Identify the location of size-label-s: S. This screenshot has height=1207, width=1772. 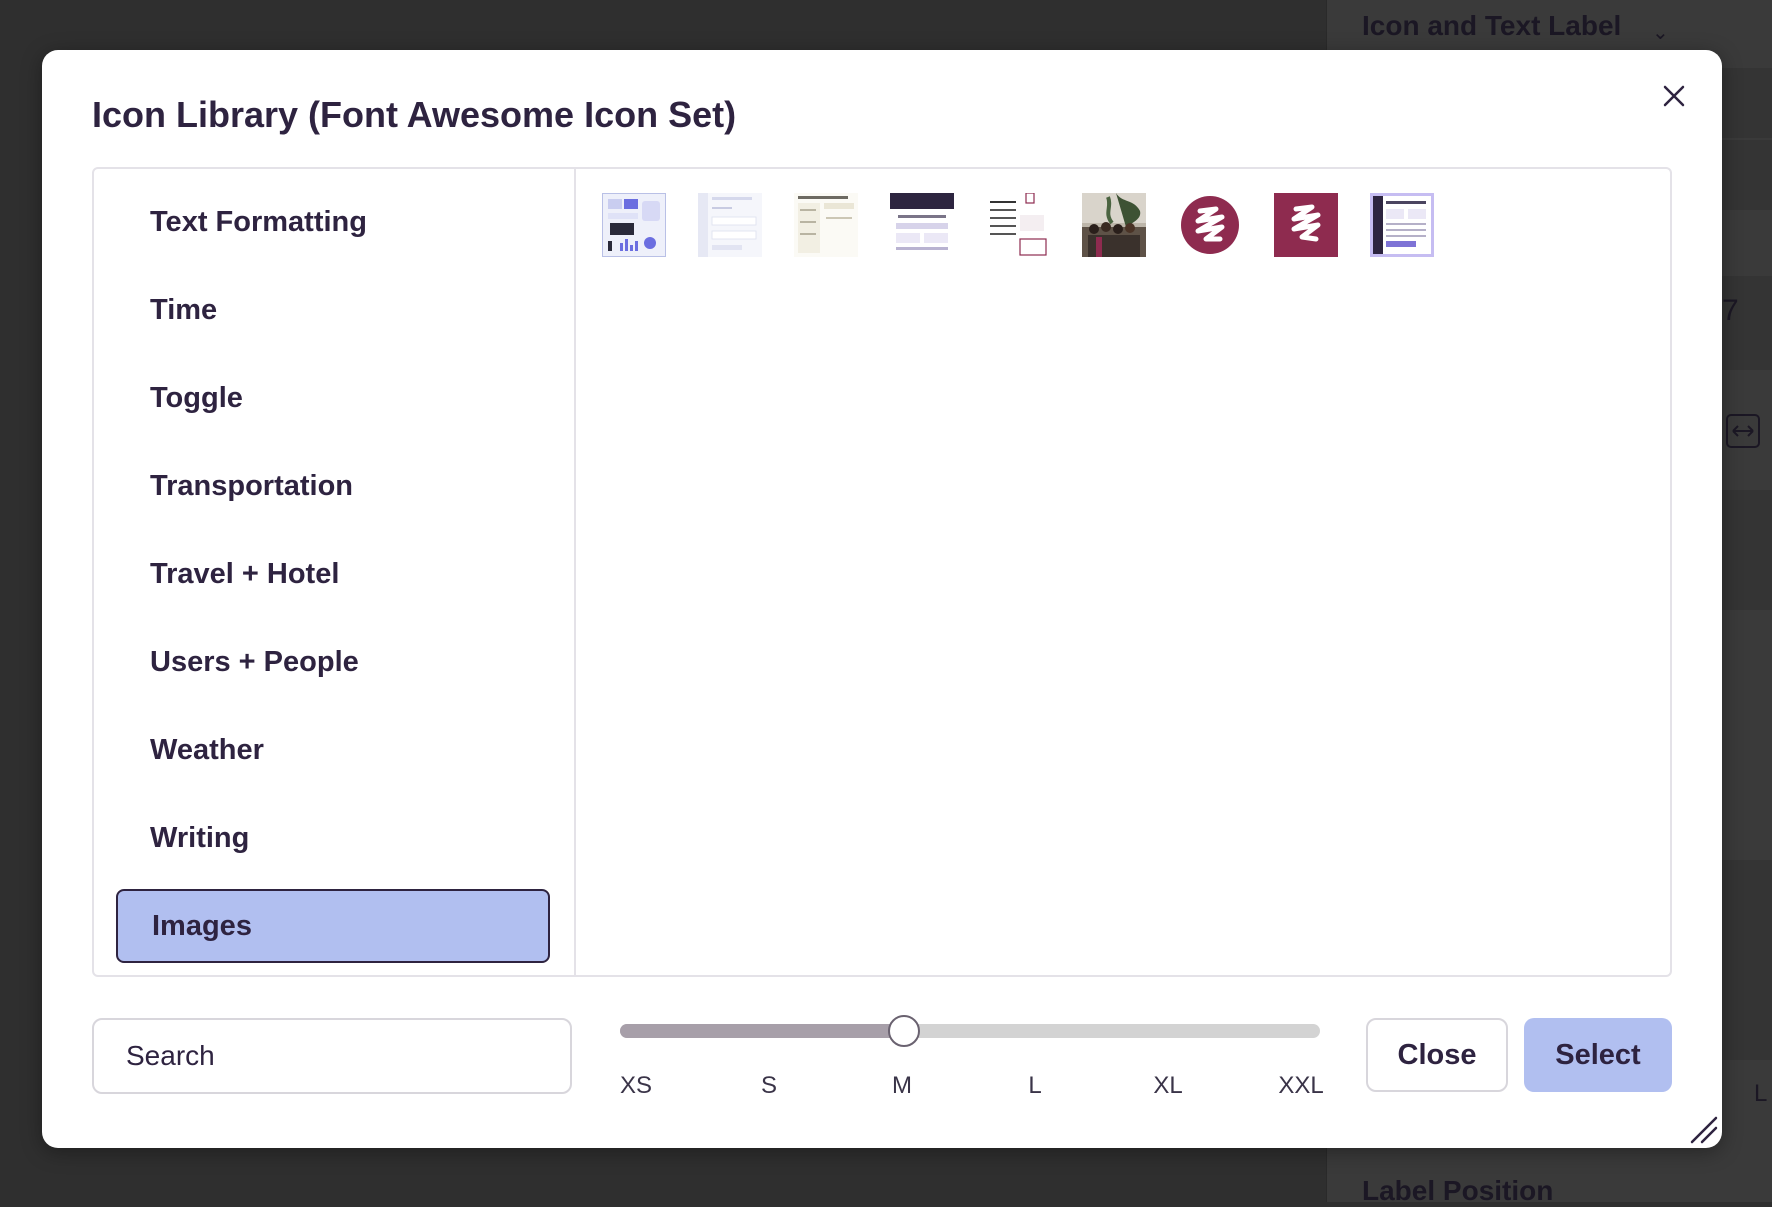
(769, 1086).